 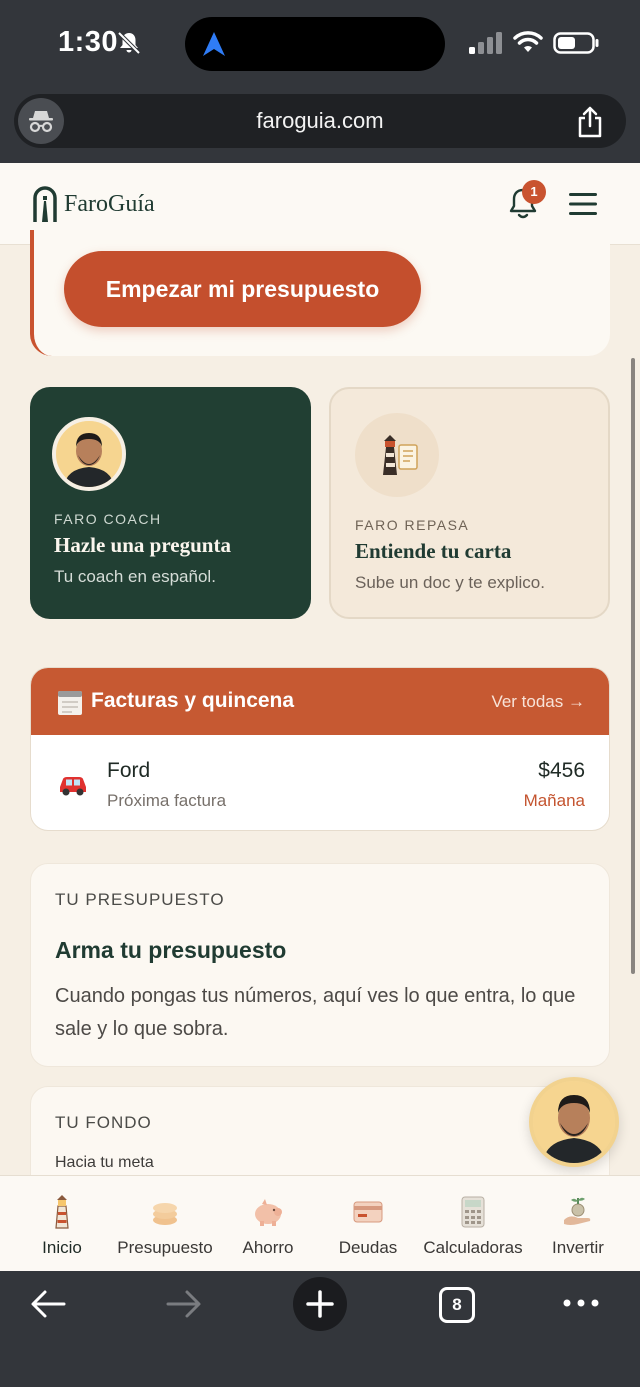 I want to click on more-icon, so click(x=581, y=1303).